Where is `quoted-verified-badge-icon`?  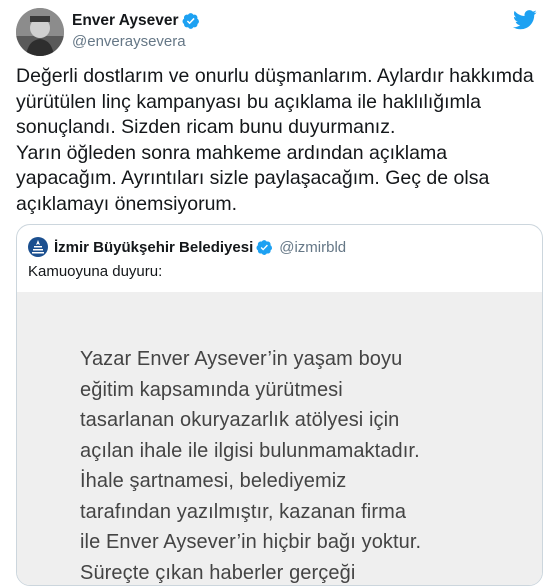
quoted-verified-badge-icon is located at coordinates (264, 247).